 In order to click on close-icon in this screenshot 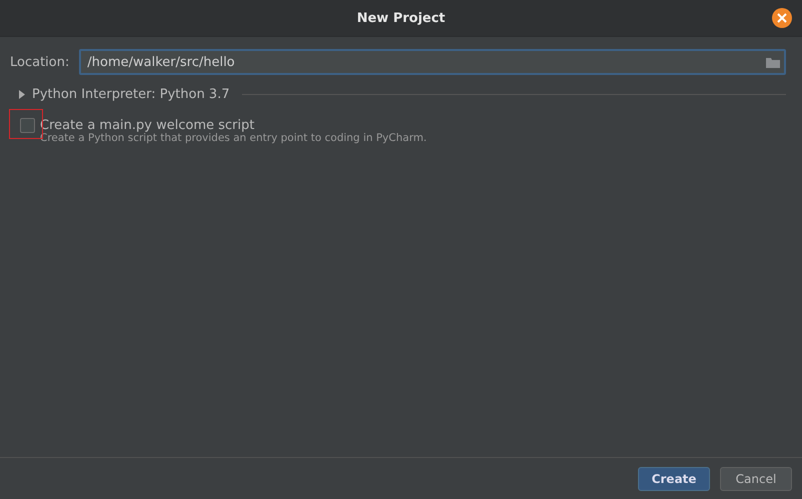, I will do `click(782, 18)`.